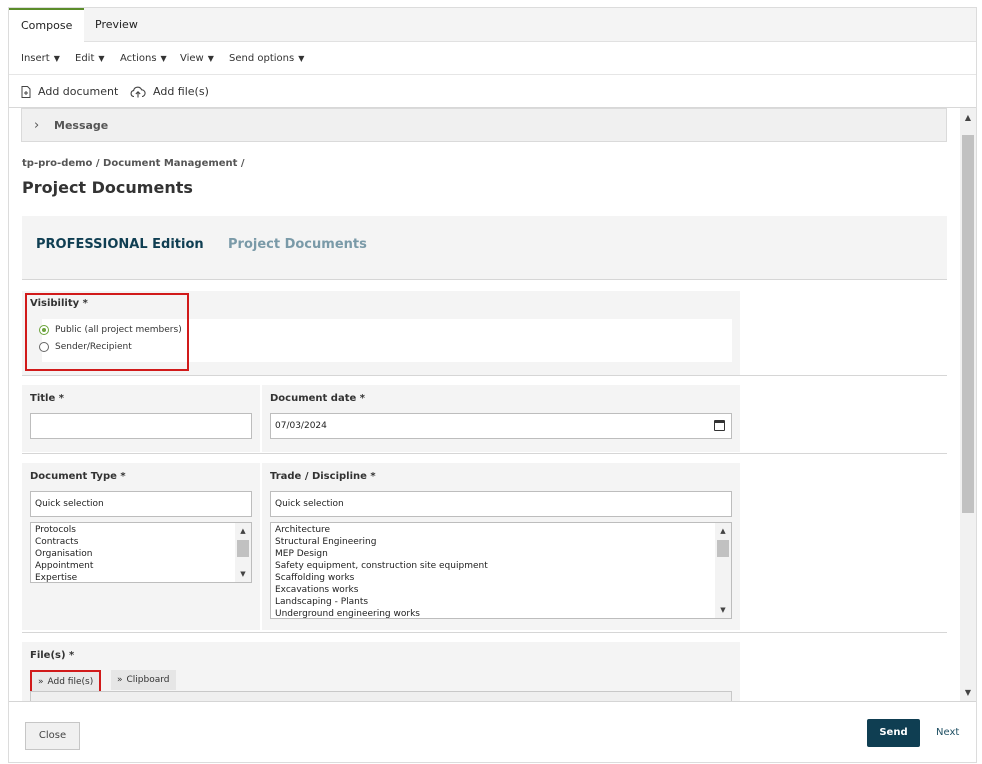  What do you see at coordinates (181, 91) in the screenshot?
I see `add-files-label: Add file(s)` at bounding box center [181, 91].